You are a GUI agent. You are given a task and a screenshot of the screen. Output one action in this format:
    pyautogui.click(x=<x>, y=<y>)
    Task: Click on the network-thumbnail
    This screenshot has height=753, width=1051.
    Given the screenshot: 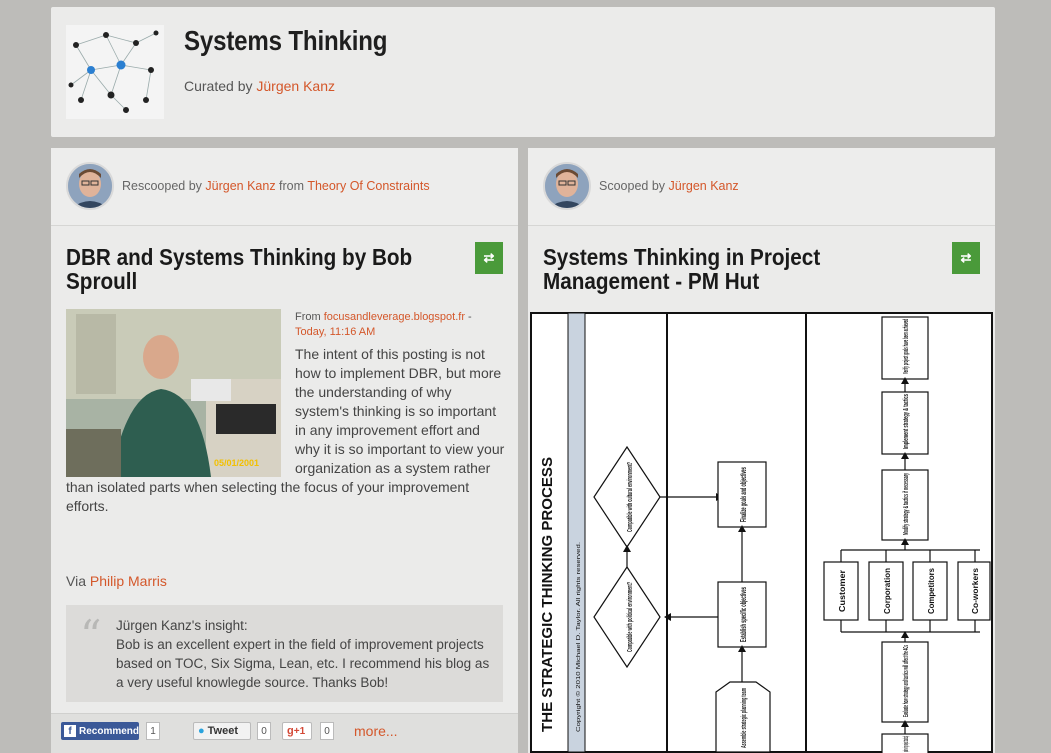 What is the action you would take?
    pyautogui.click(x=115, y=72)
    